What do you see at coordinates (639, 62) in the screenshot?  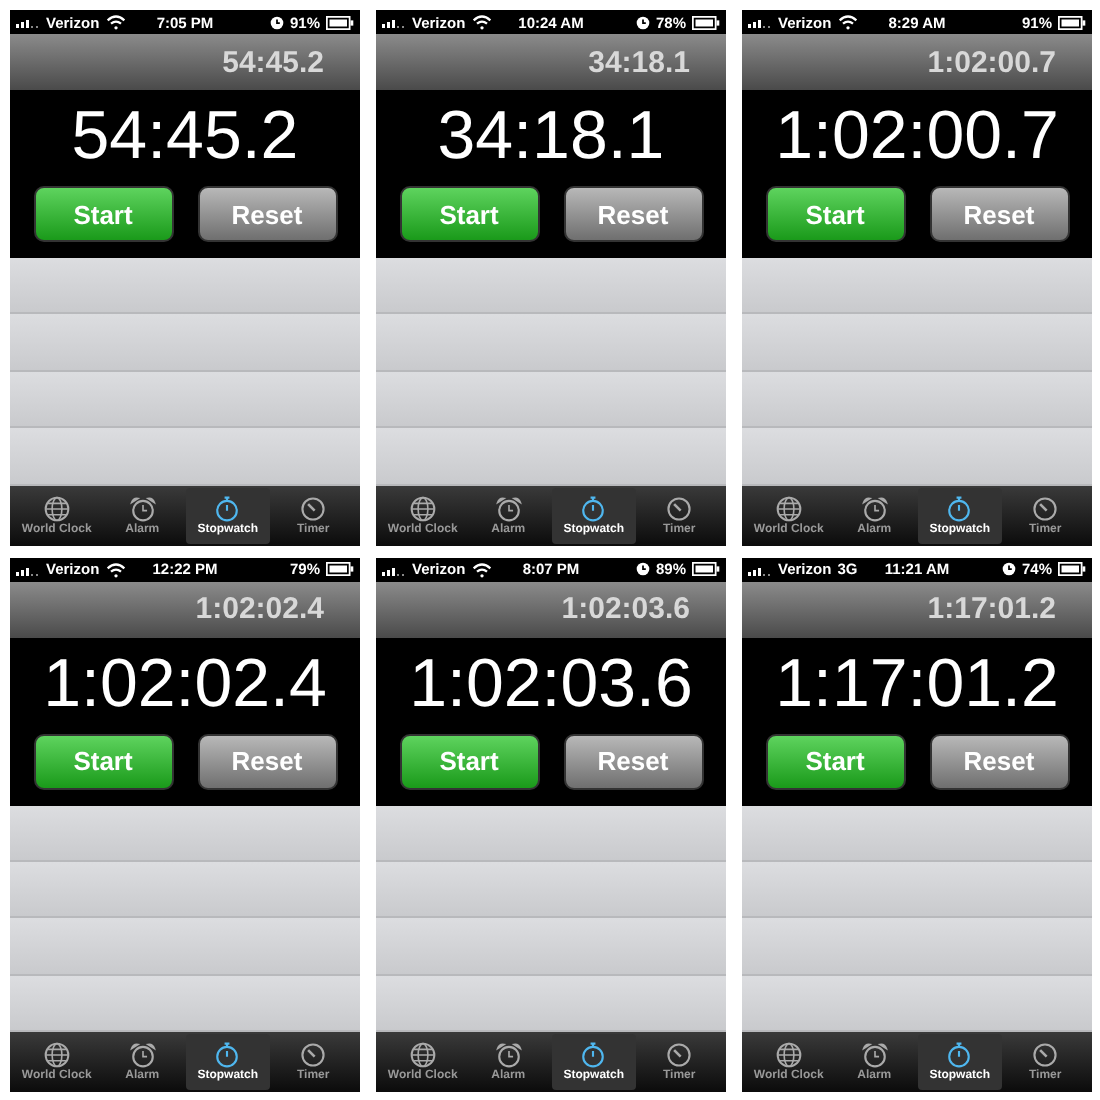 I see `lap-time: 34:18.1` at bounding box center [639, 62].